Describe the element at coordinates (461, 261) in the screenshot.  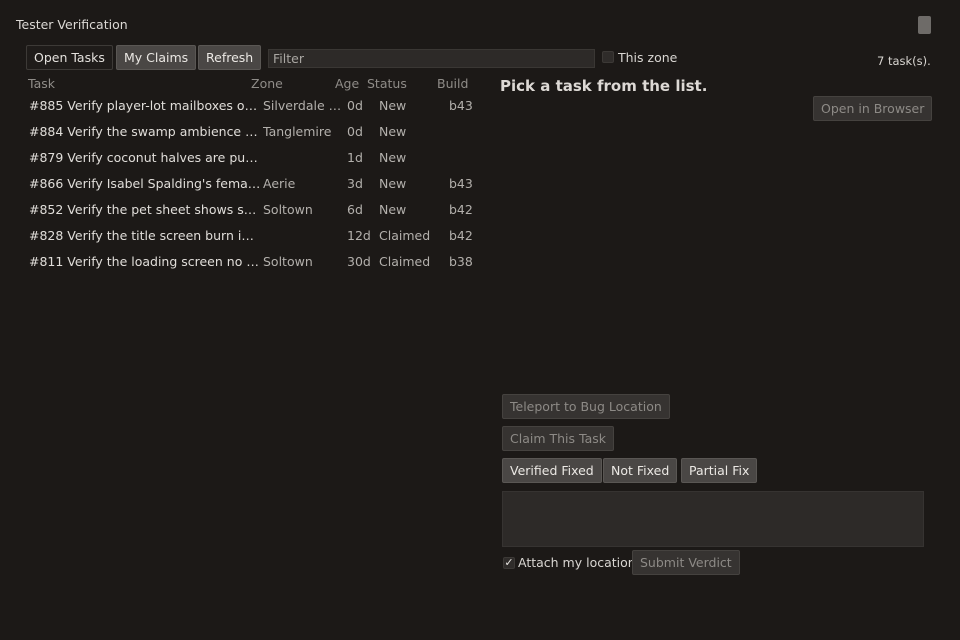
I see `task-build: b38` at that location.